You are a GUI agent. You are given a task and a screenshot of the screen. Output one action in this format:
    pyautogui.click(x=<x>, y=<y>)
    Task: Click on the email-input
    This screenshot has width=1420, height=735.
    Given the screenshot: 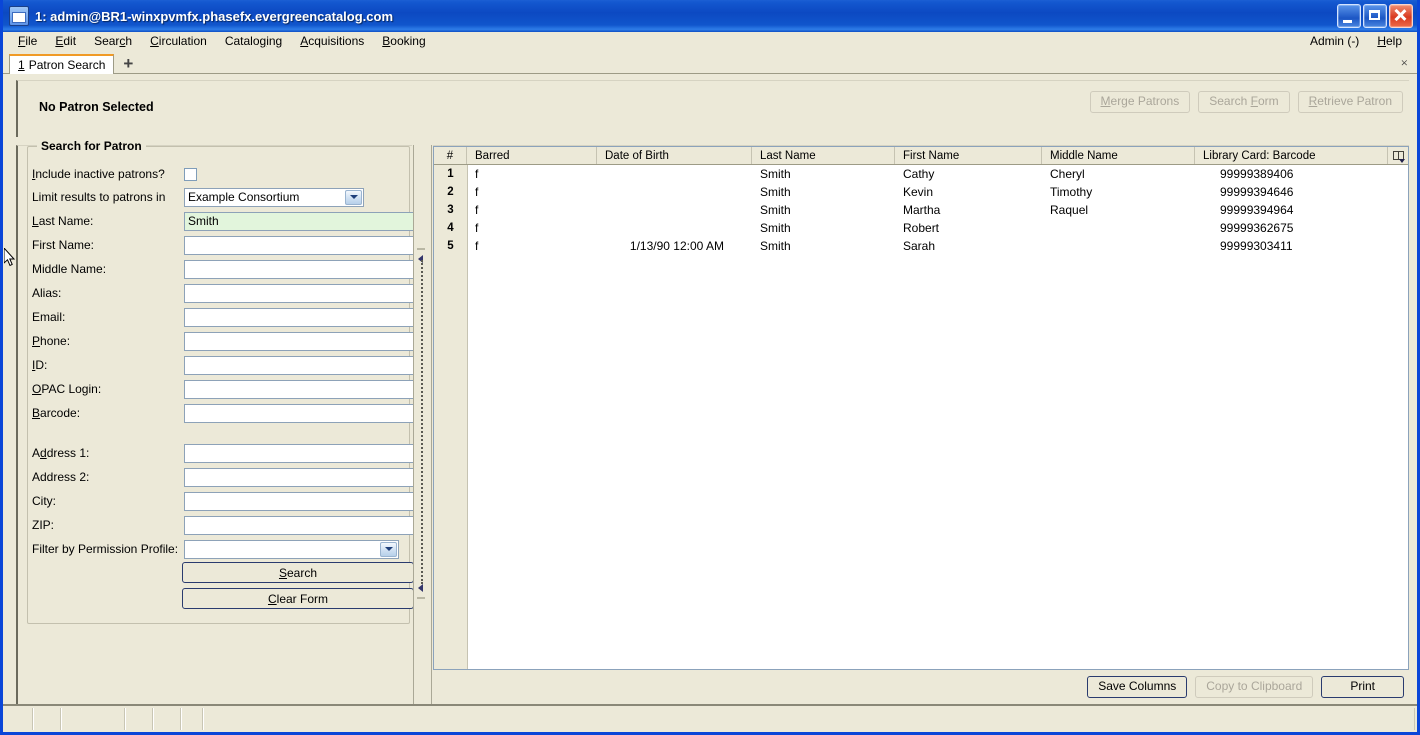 What is the action you would take?
    pyautogui.click(x=302, y=317)
    